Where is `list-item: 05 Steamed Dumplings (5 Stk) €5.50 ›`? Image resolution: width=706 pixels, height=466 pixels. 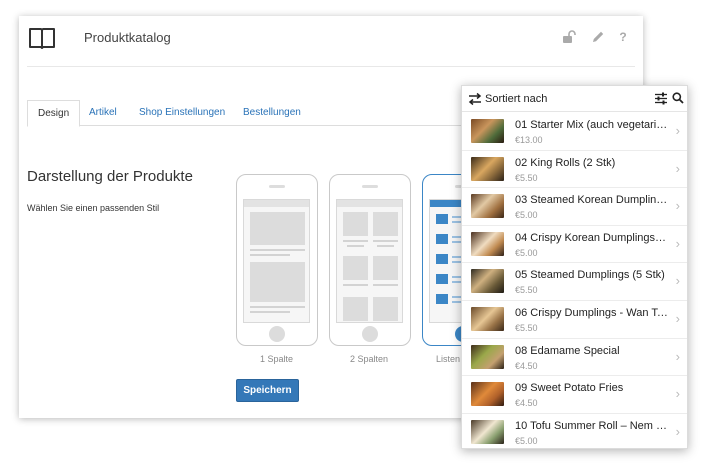
list-item: 05 Steamed Dumplings (5 Stk) €5.50 › is located at coordinates (574, 282).